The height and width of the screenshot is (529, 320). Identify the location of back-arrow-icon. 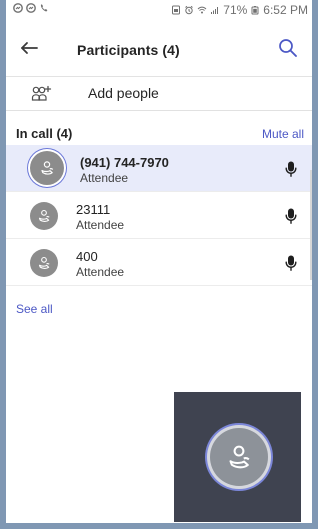
(29, 48).